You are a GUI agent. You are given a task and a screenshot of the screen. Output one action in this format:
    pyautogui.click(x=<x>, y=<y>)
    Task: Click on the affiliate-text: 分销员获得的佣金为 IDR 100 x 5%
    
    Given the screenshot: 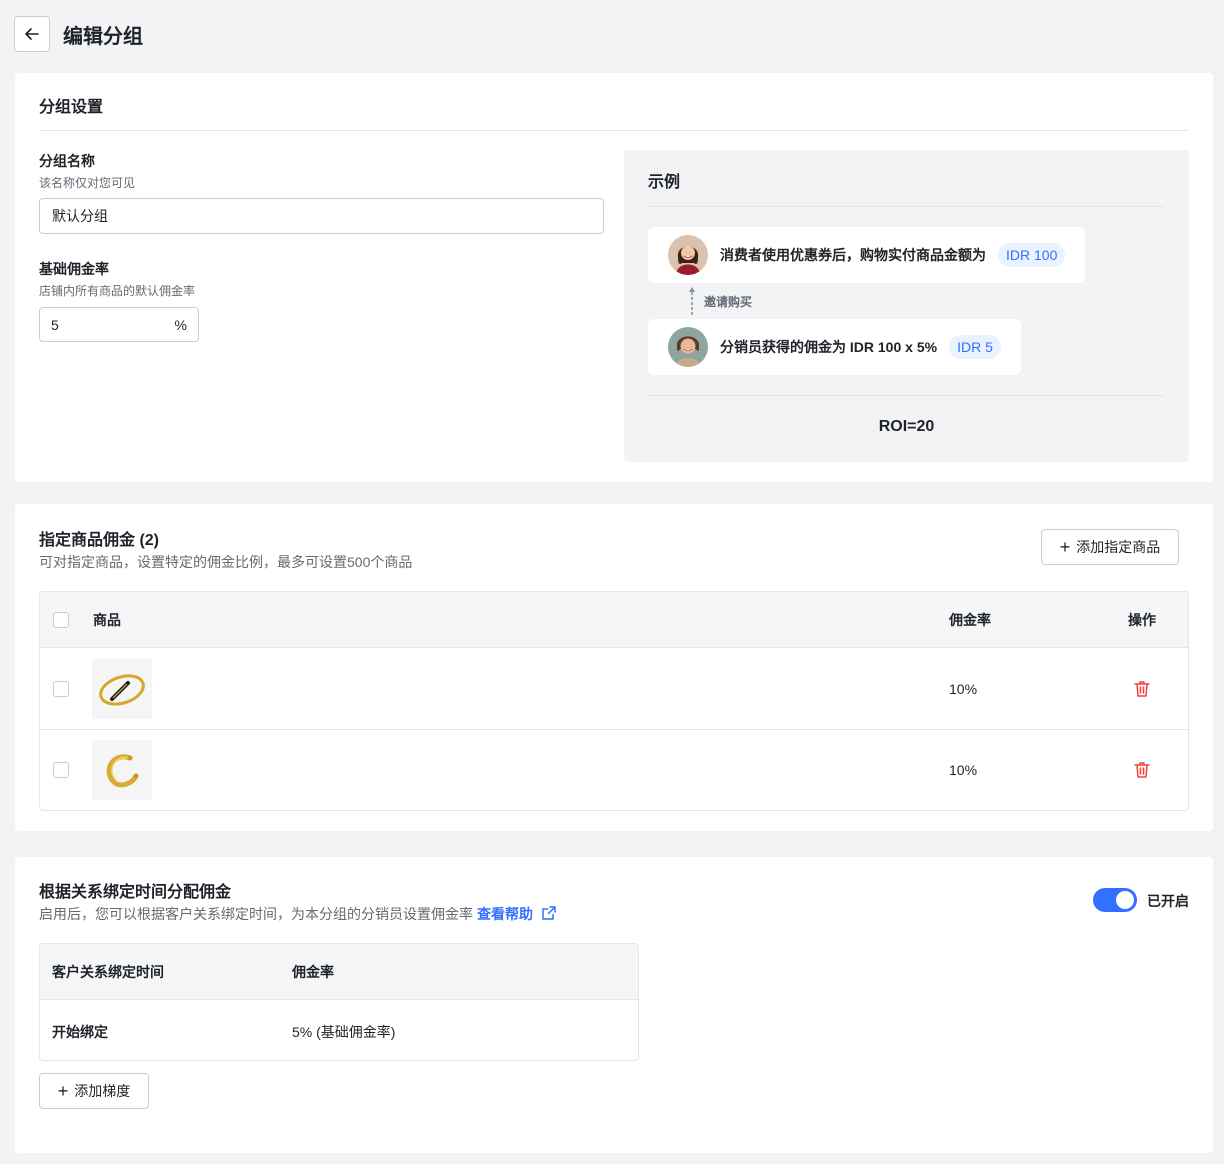 What is the action you would take?
    pyautogui.click(x=829, y=347)
    